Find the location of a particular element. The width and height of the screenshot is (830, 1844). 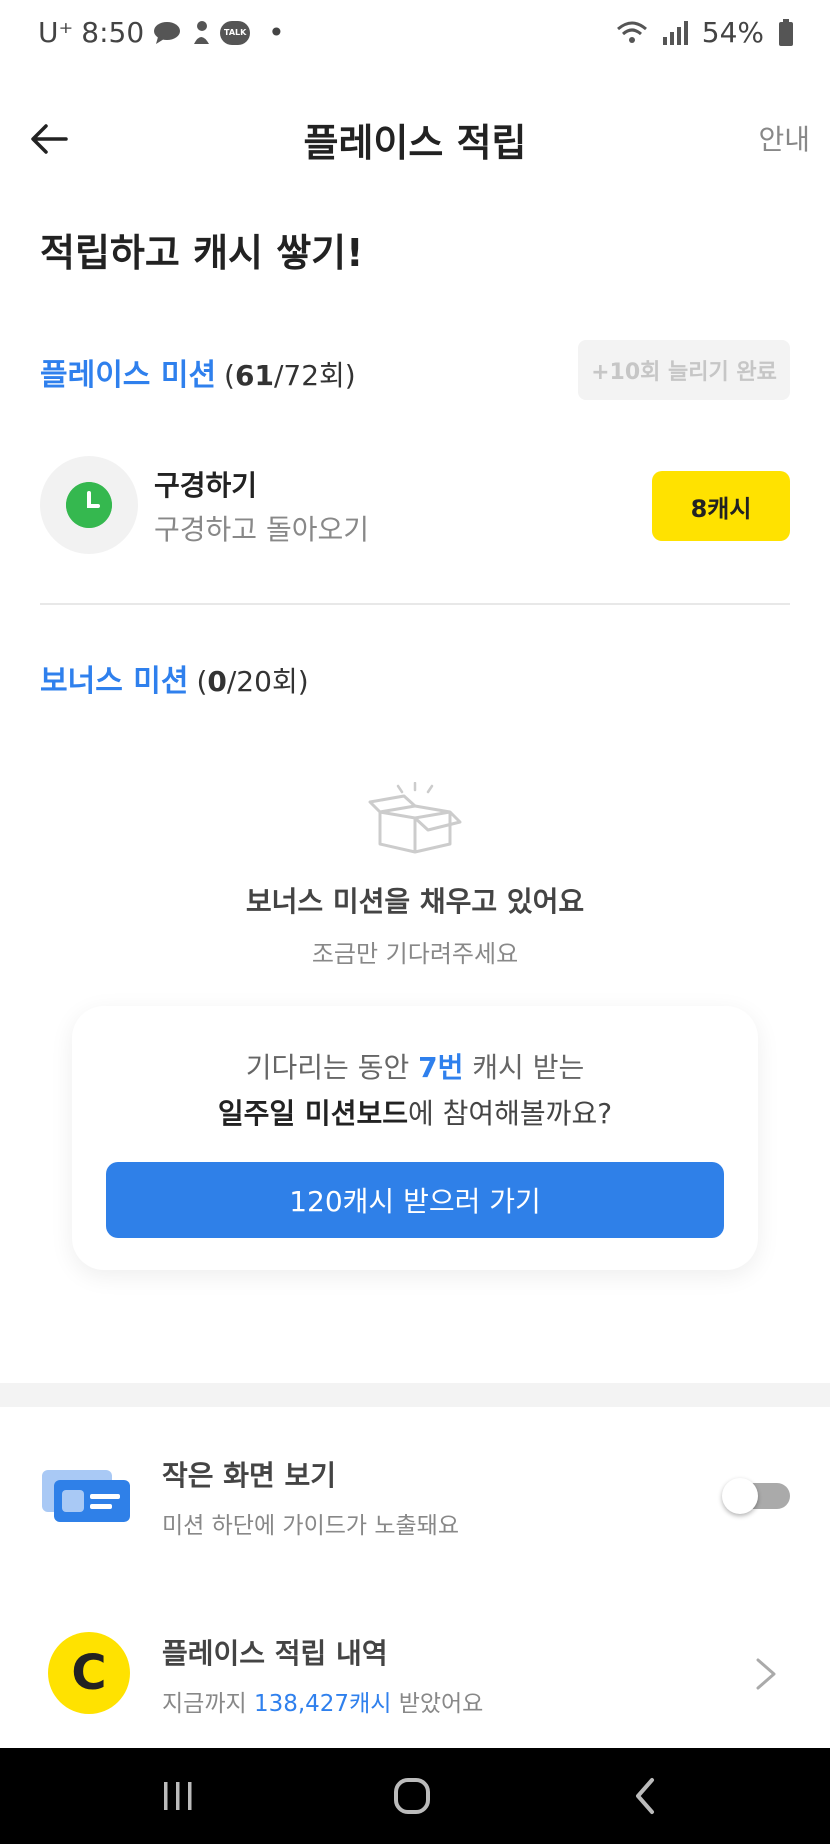

carrier-label: U⁺ is located at coordinates (56, 32).